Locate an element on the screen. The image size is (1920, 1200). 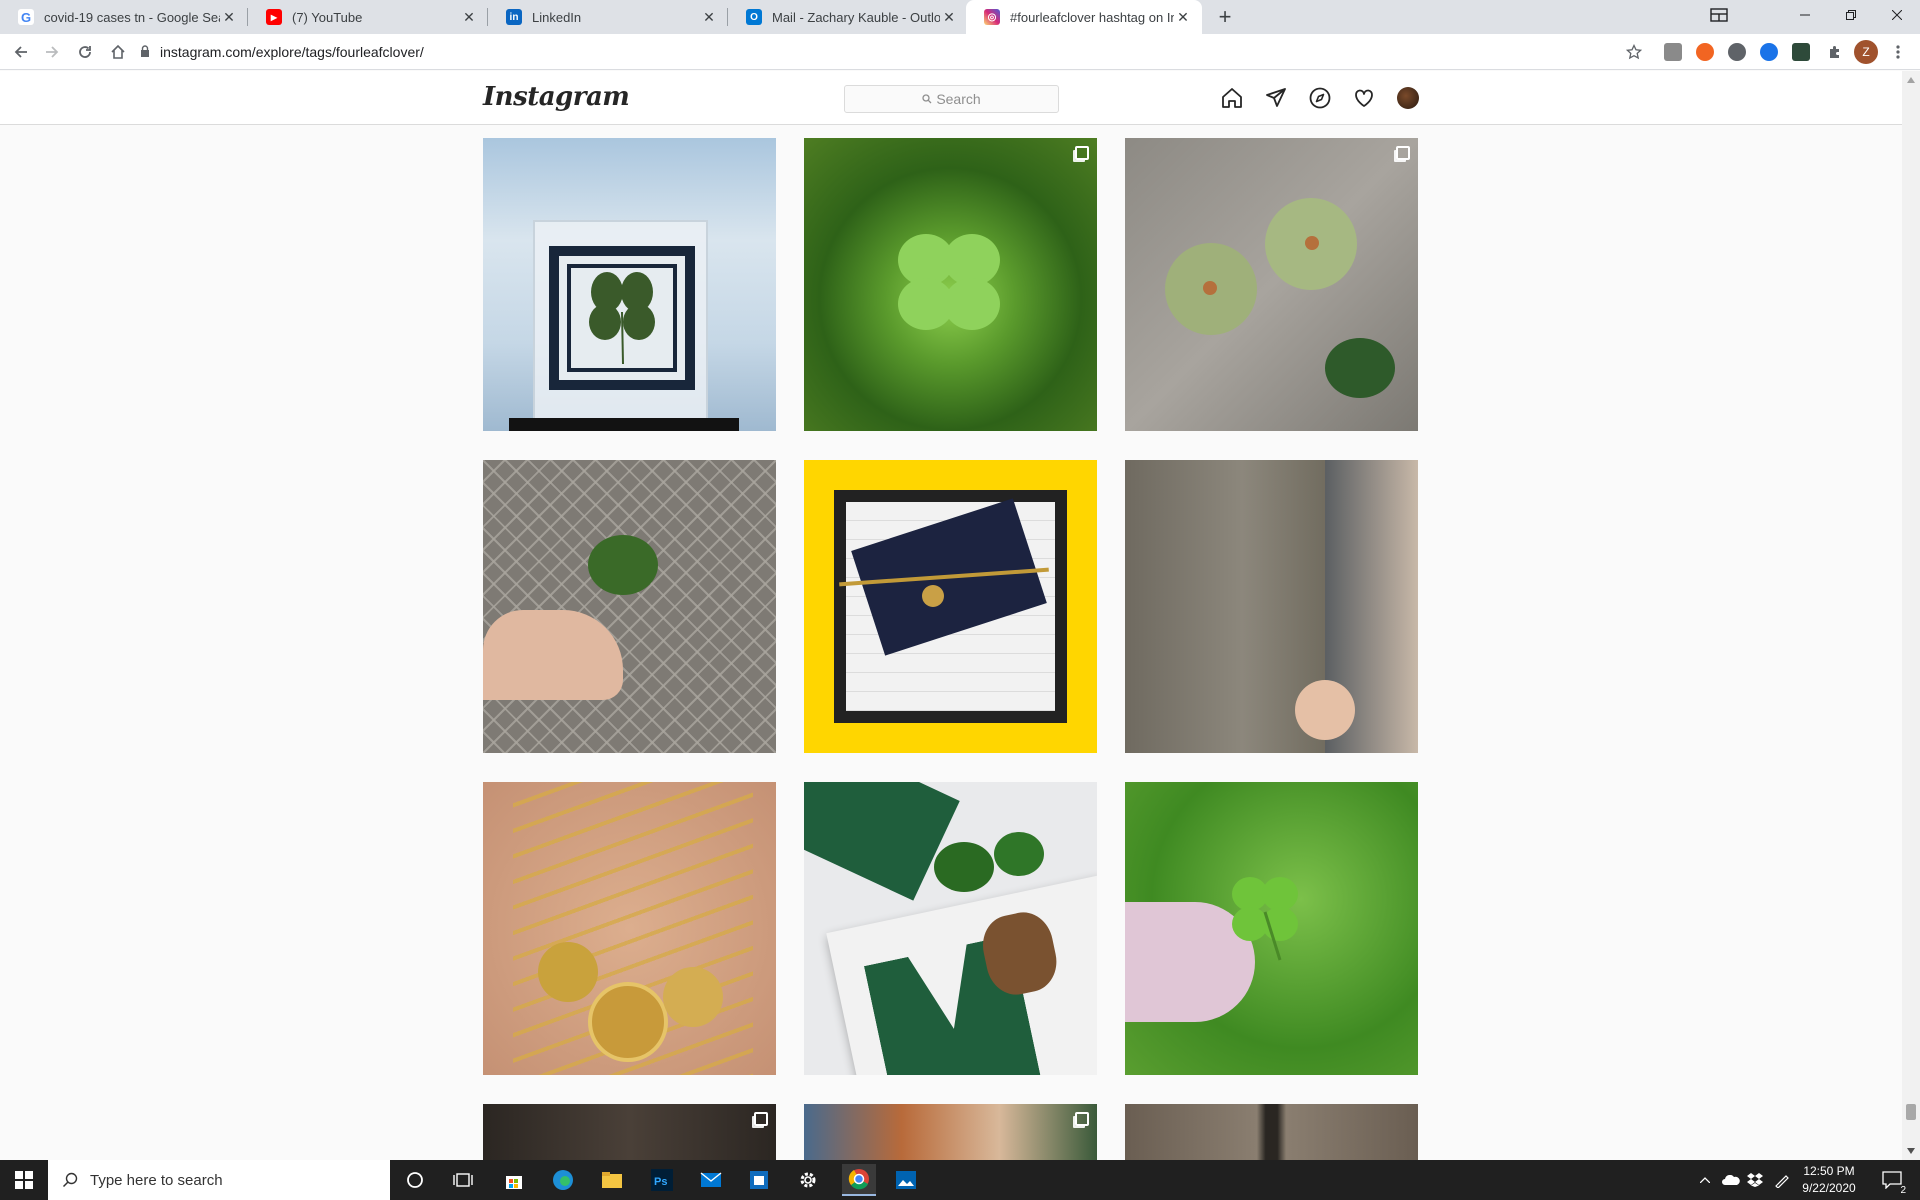
page-scrollbar is located at coordinates (1911, 615).